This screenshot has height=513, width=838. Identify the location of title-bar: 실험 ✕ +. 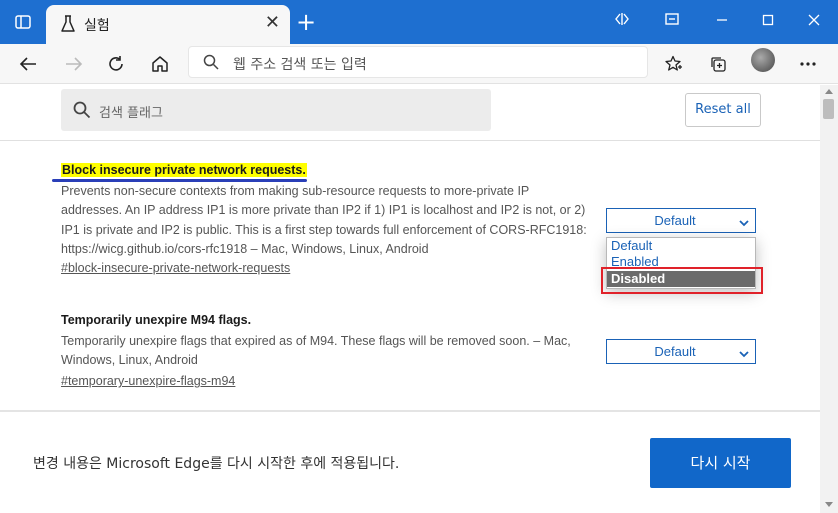
(419, 22).